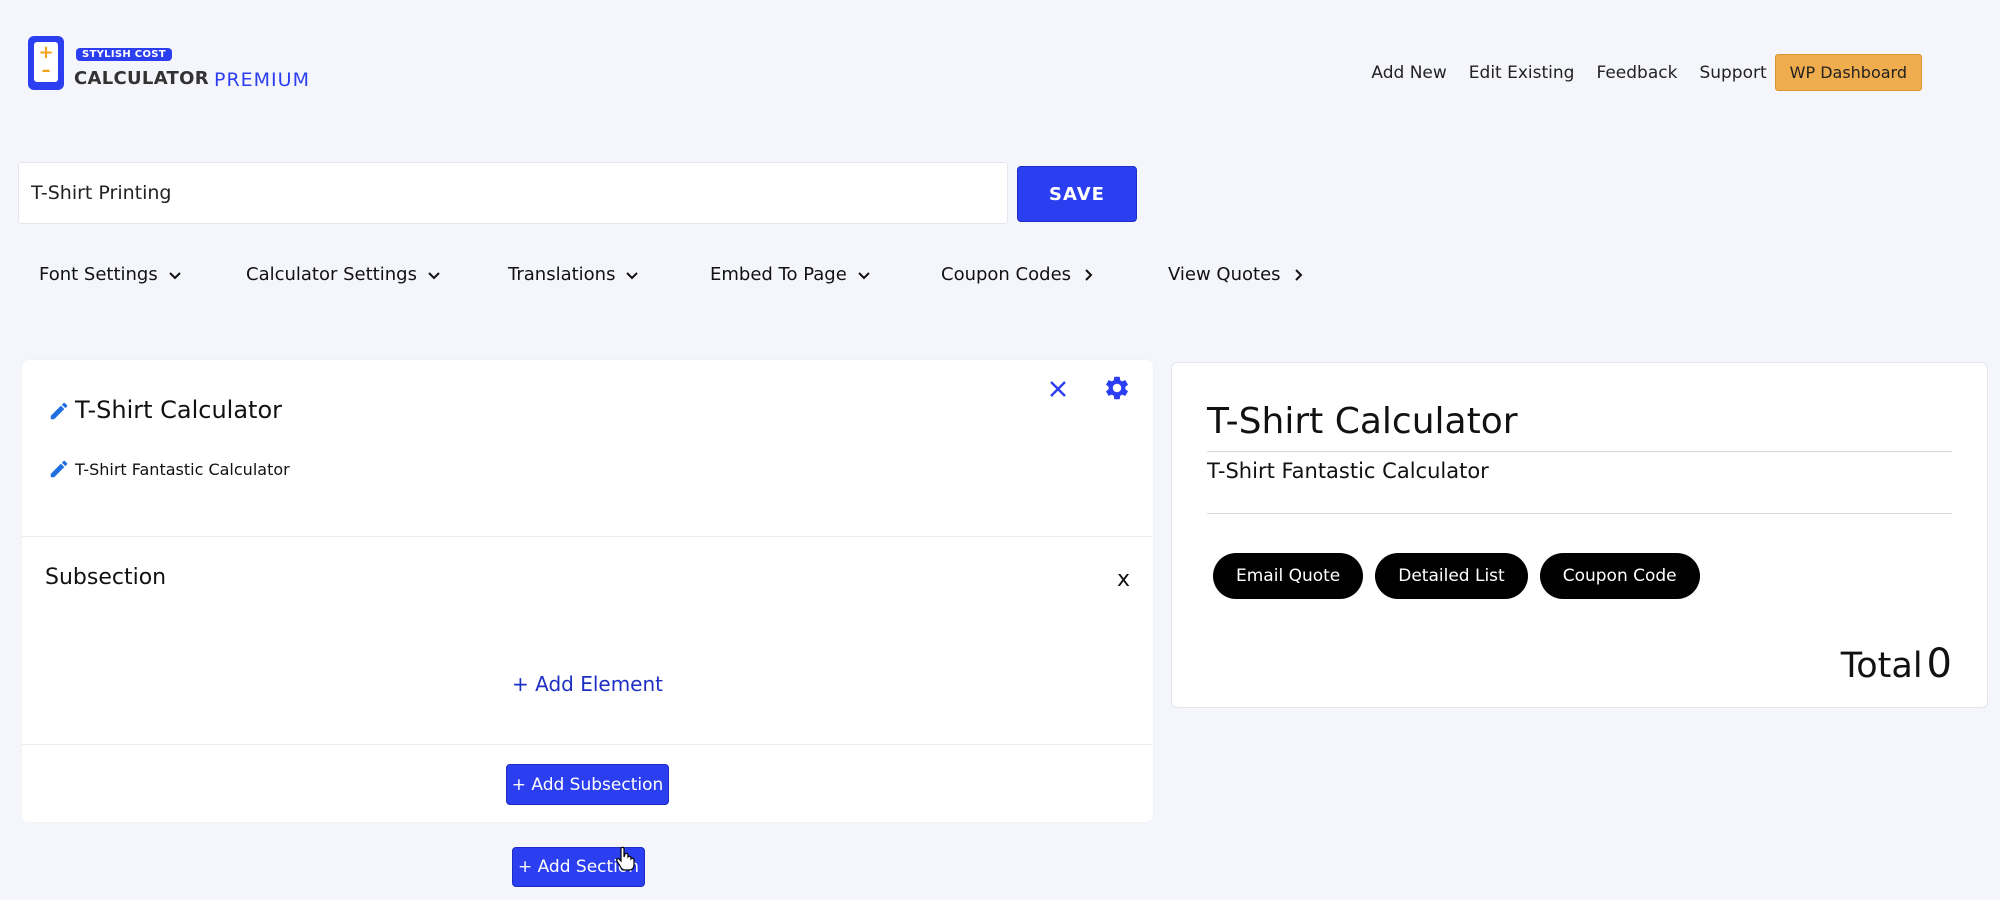  What do you see at coordinates (1224, 274) in the screenshot?
I see `menu-item-label: View Quotes` at bounding box center [1224, 274].